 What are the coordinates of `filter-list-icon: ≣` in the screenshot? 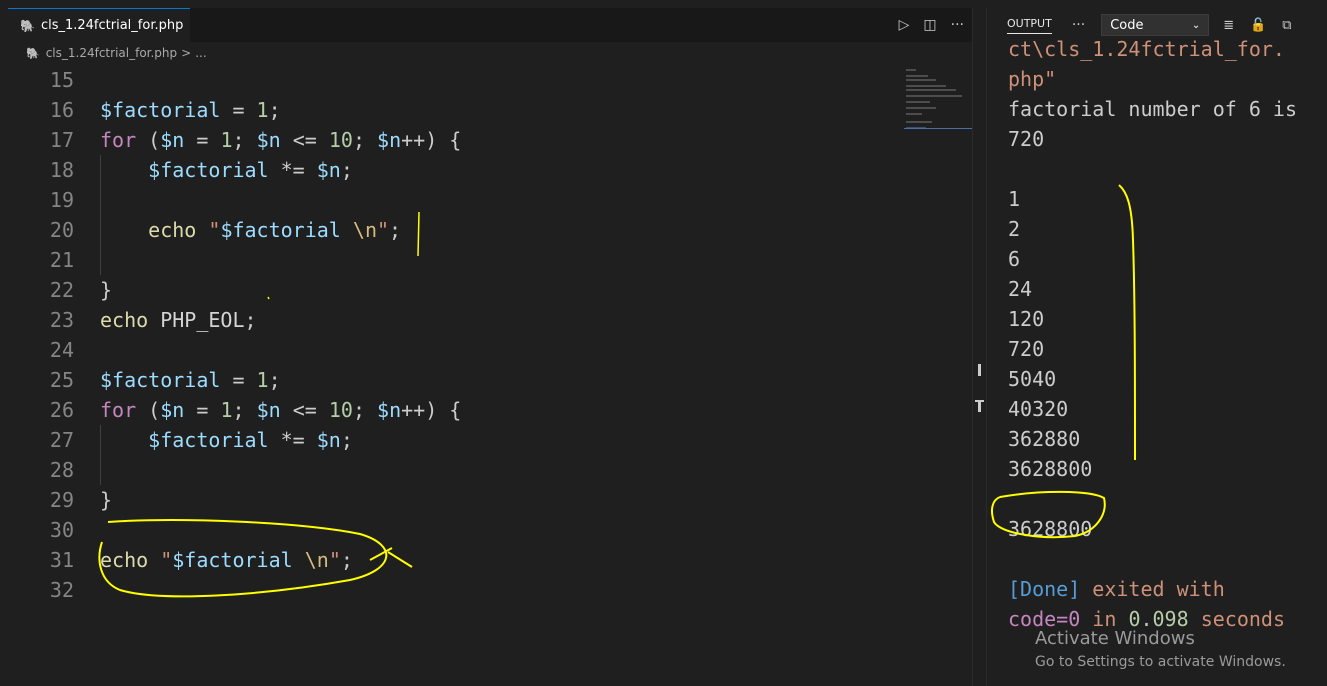 It's located at (1228, 25).